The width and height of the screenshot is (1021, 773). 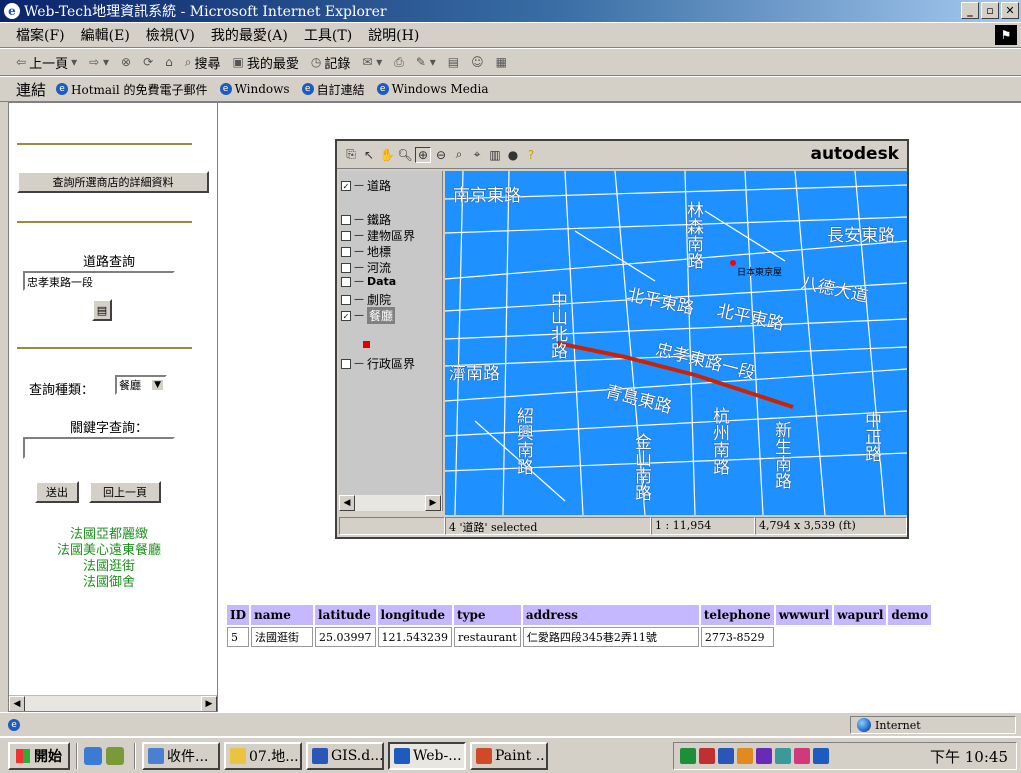 What do you see at coordinates (405, 155) in the screenshot?
I see `zoom-icon: 🔍︎` at bounding box center [405, 155].